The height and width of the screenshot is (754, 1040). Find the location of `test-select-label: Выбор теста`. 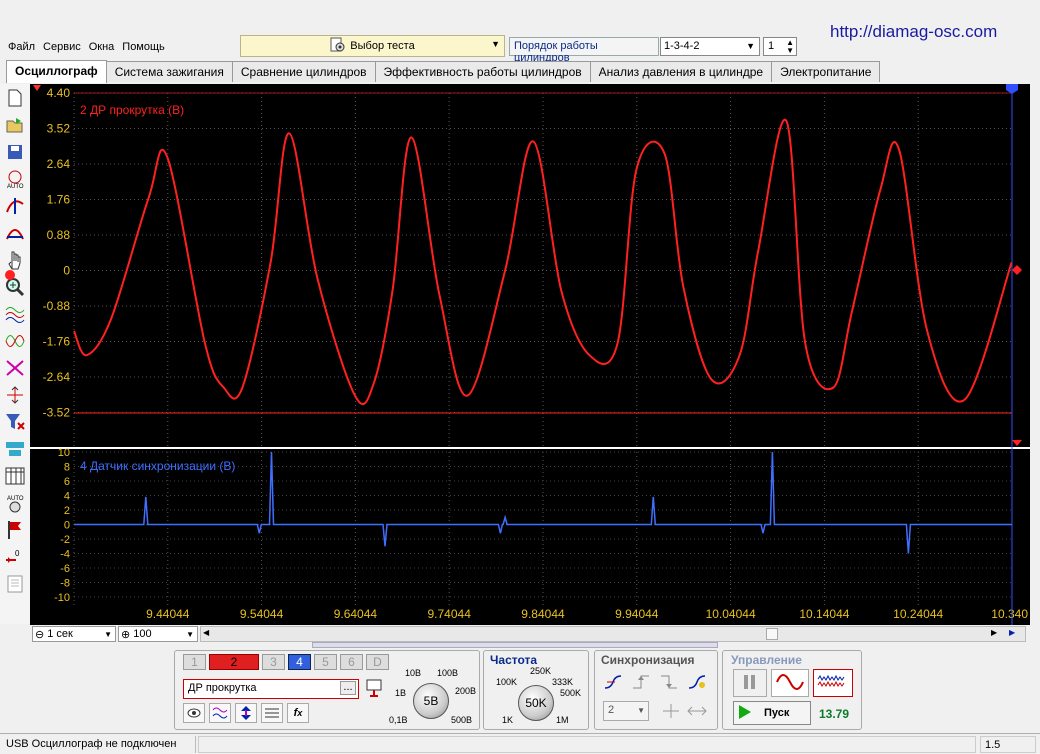

test-select-label: Выбор теста is located at coordinates (382, 46).